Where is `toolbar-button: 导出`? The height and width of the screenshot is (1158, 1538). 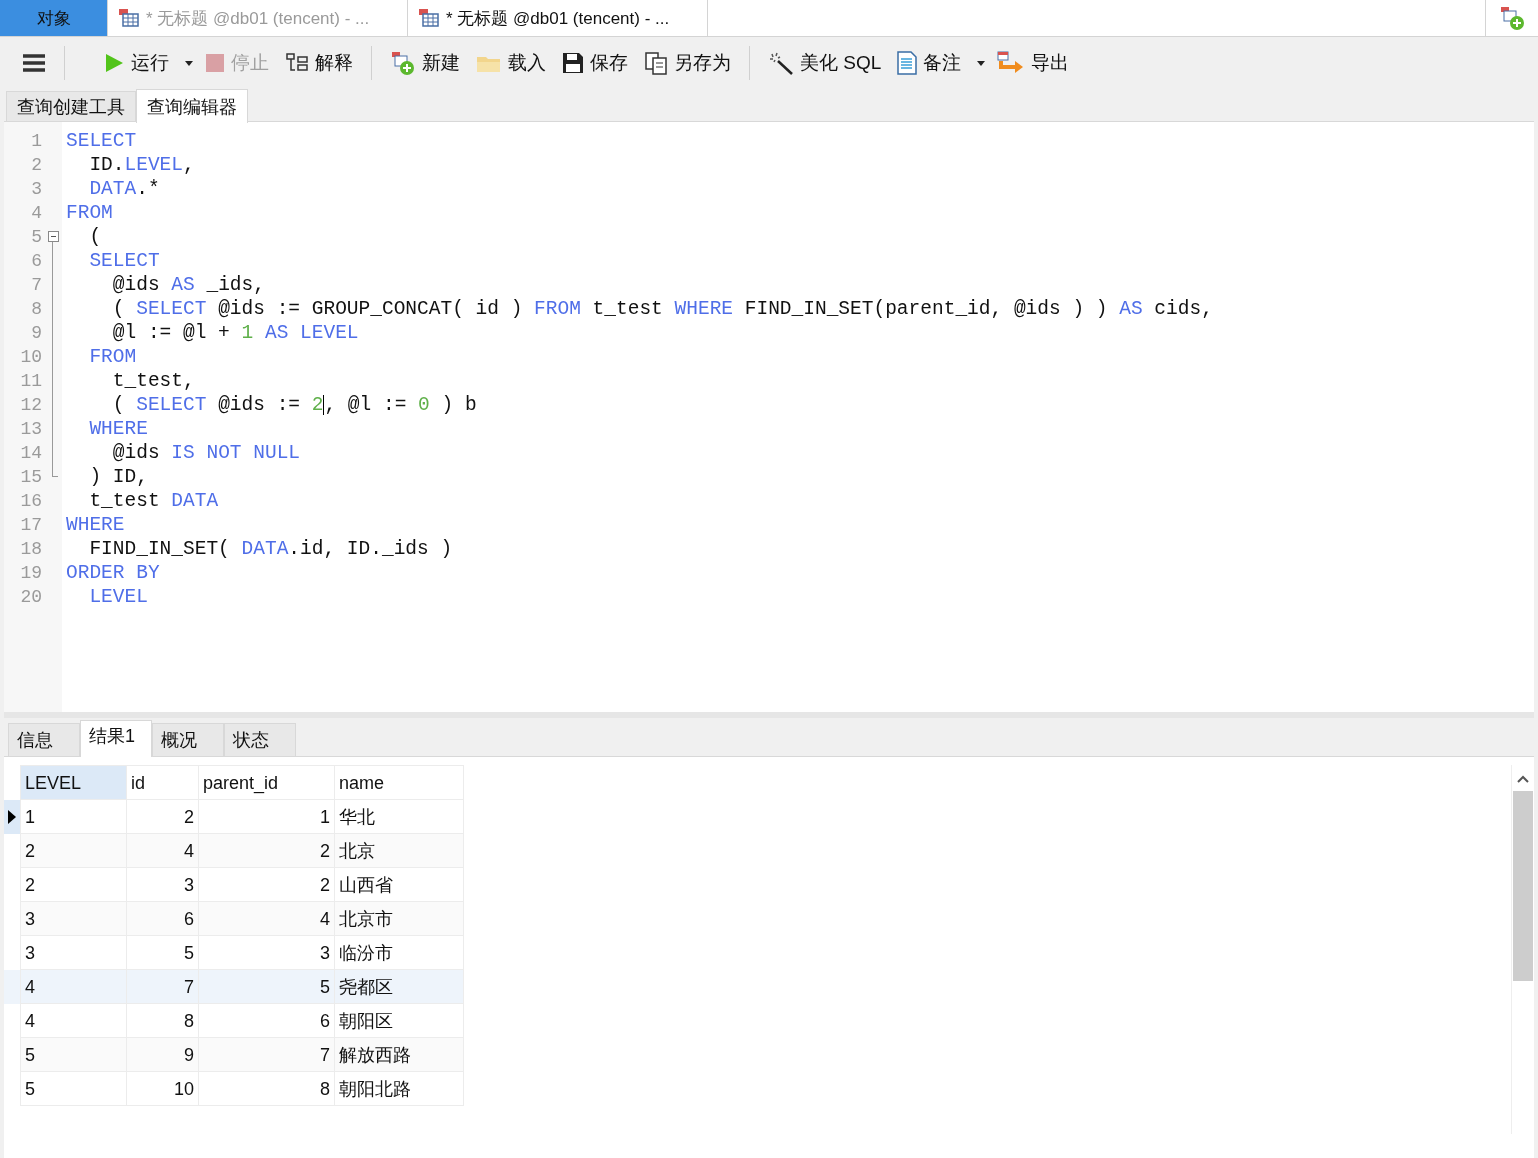
toolbar-button: 导出 is located at coordinates (1033, 63).